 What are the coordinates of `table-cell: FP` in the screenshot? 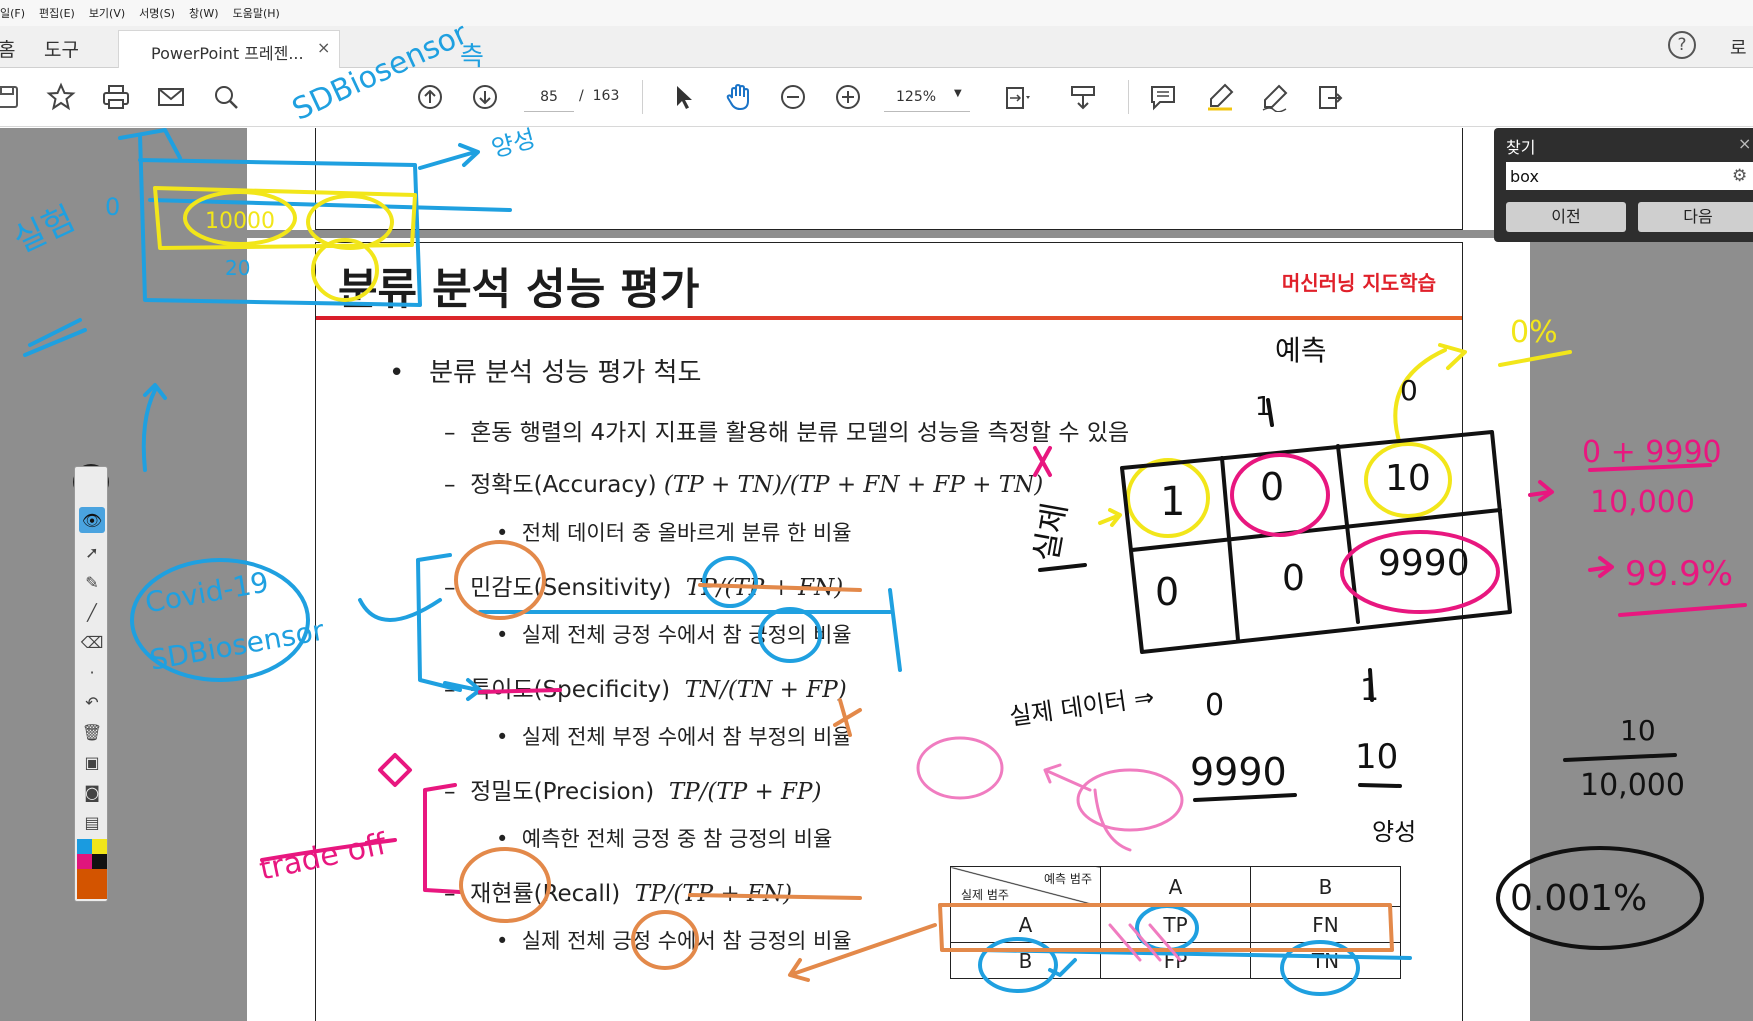 It's located at (1175, 960).